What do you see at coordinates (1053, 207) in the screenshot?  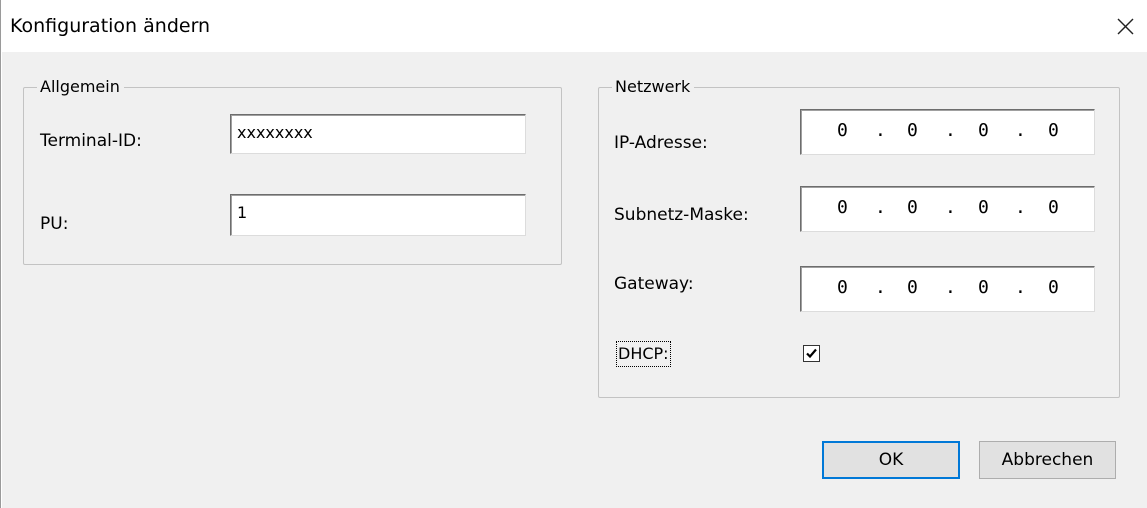 I see `subnet-octet-4: 0` at bounding box center [1053, 207].